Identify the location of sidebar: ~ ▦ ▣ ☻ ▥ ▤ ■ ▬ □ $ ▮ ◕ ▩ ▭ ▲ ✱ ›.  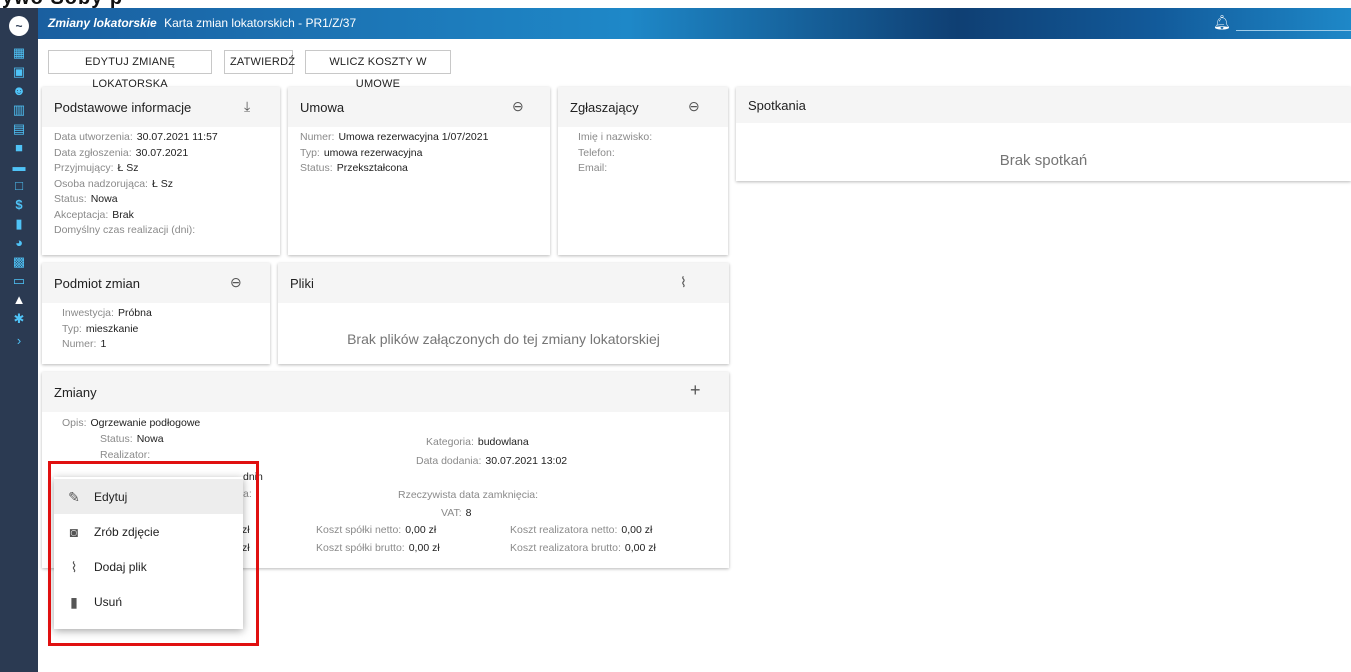
(19, 340).